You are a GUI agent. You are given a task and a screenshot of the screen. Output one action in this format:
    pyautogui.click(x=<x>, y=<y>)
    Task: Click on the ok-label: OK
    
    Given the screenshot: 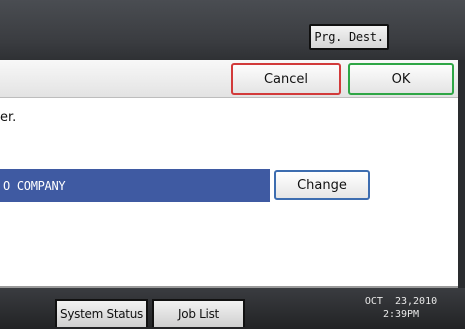 What is the action you would take?
    pyautogui.click(x=401, y=79)
    